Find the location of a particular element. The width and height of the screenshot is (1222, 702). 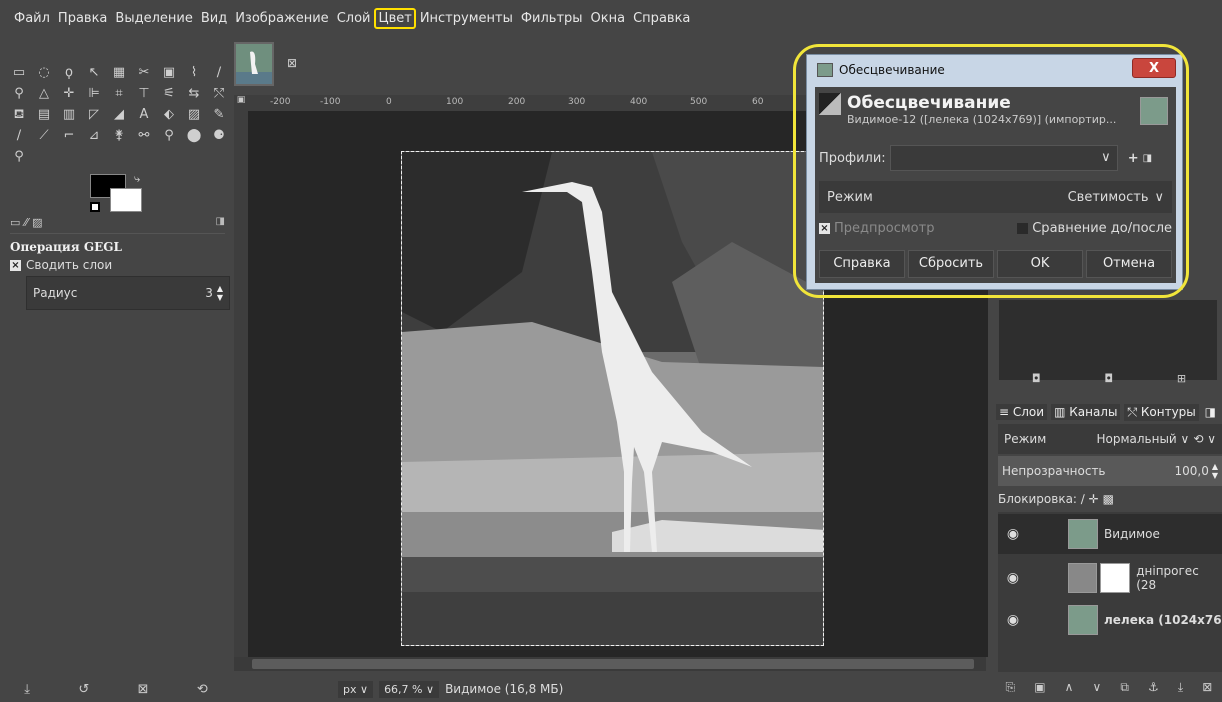

tab-paths: ⤲ Контуры is located at coordinates (1161, 412).